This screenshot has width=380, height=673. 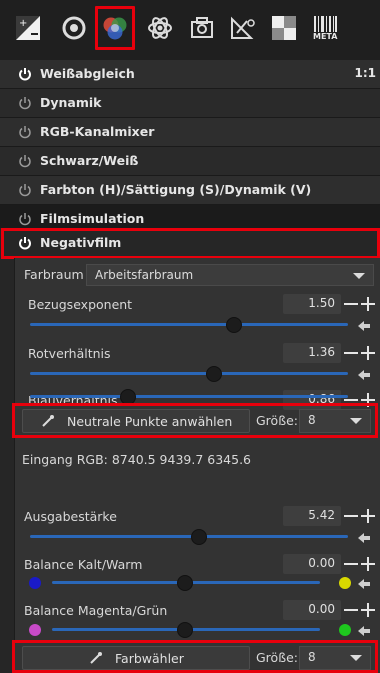 What do you see at coordinates (69, 353) in the screenshot?
I see `rotverhaeltnis-label: Rotverhältnis` at bounding box center [69, 353].